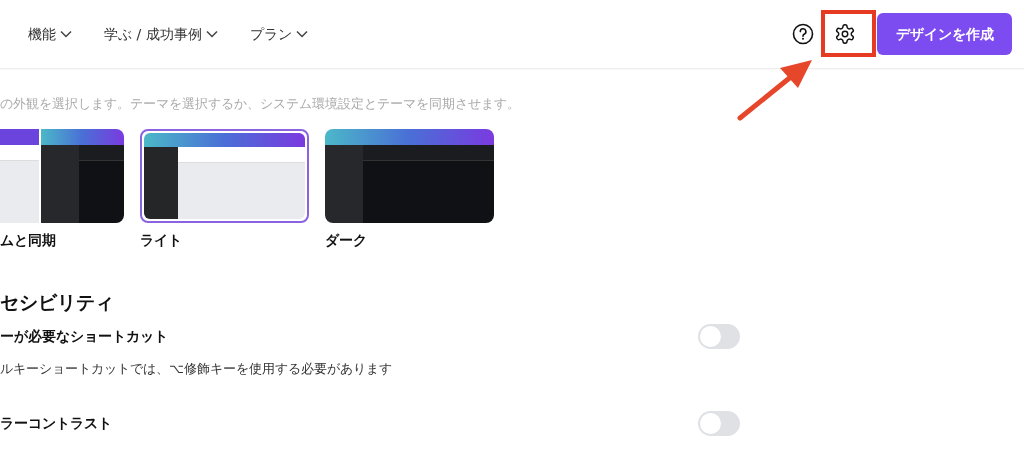  I want to click on section-heading: セシビリティ, so click(57, 302).